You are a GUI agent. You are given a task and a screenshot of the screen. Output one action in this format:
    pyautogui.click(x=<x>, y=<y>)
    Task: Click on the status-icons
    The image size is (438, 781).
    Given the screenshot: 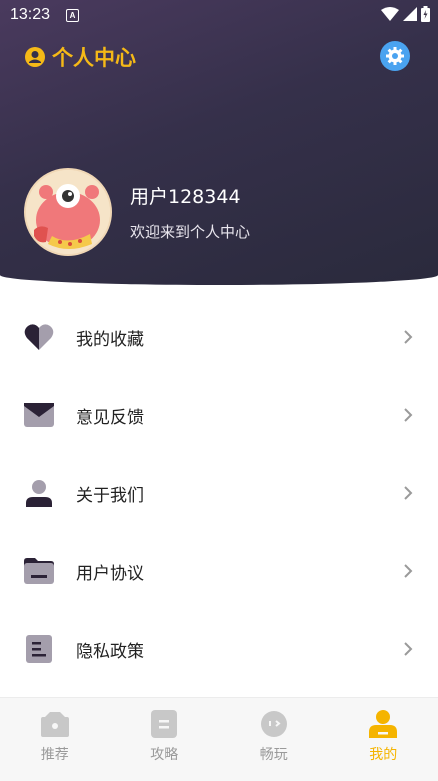 What is the action you would take?
    pyautogui.click(x=405, y=14)
    